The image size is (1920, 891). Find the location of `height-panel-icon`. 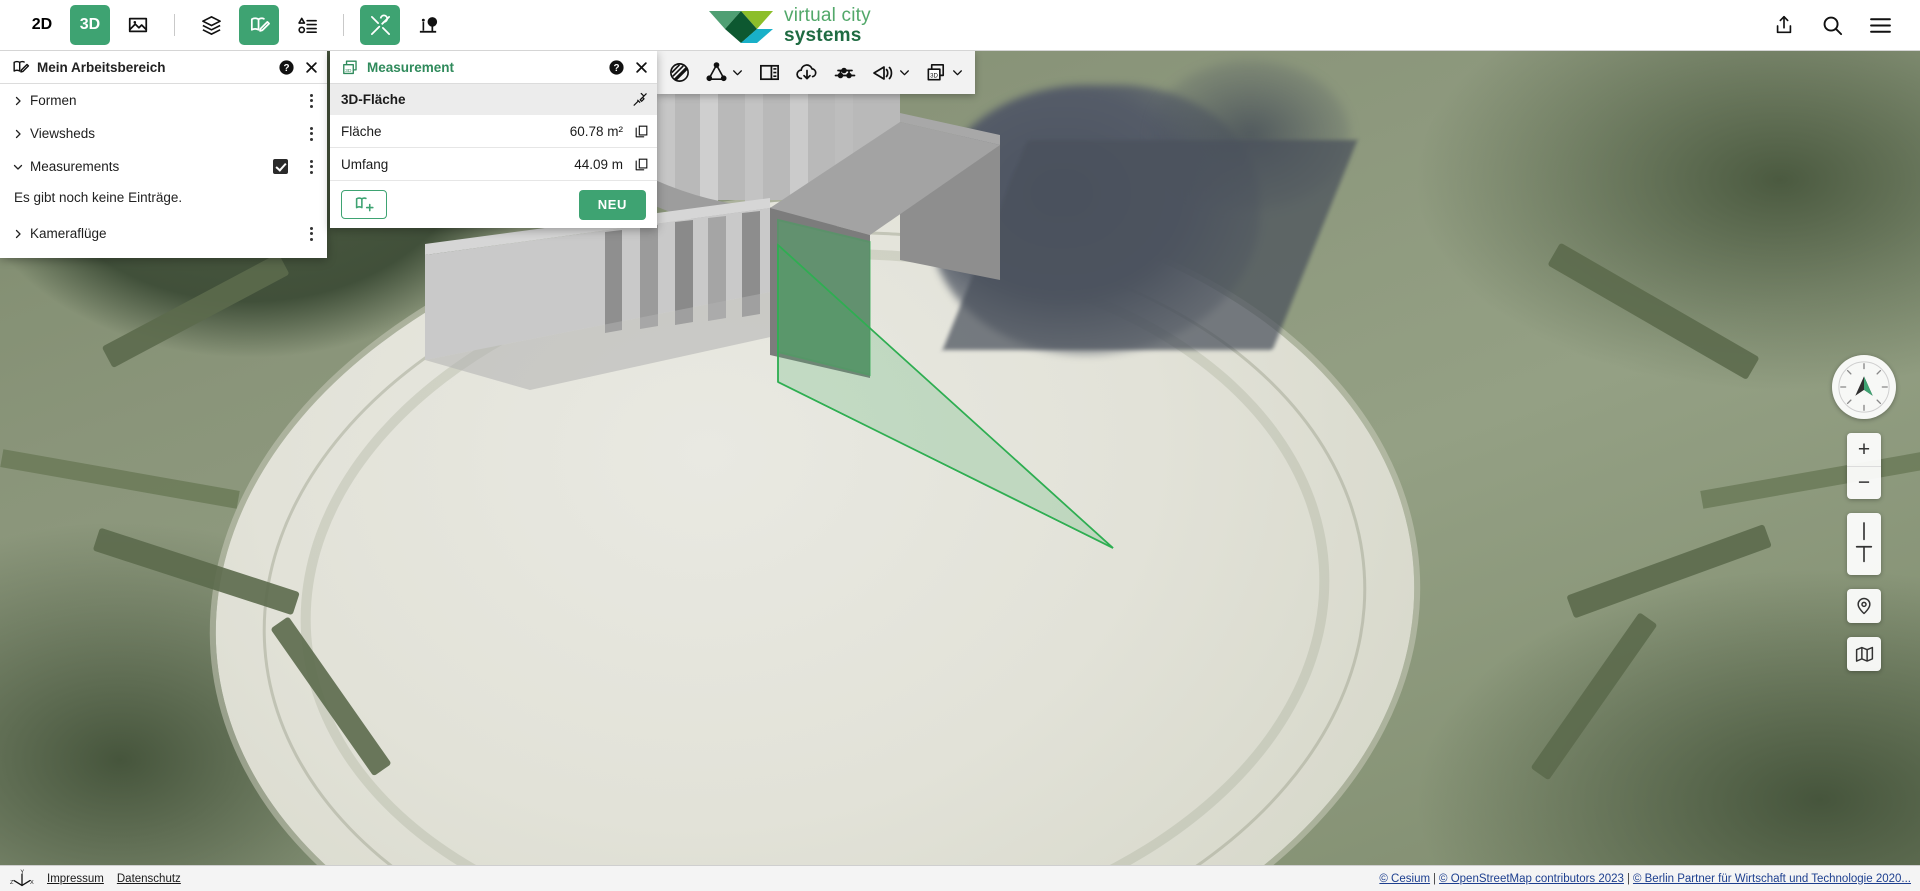

height-panel-icon is located at coordinates (769, 72).